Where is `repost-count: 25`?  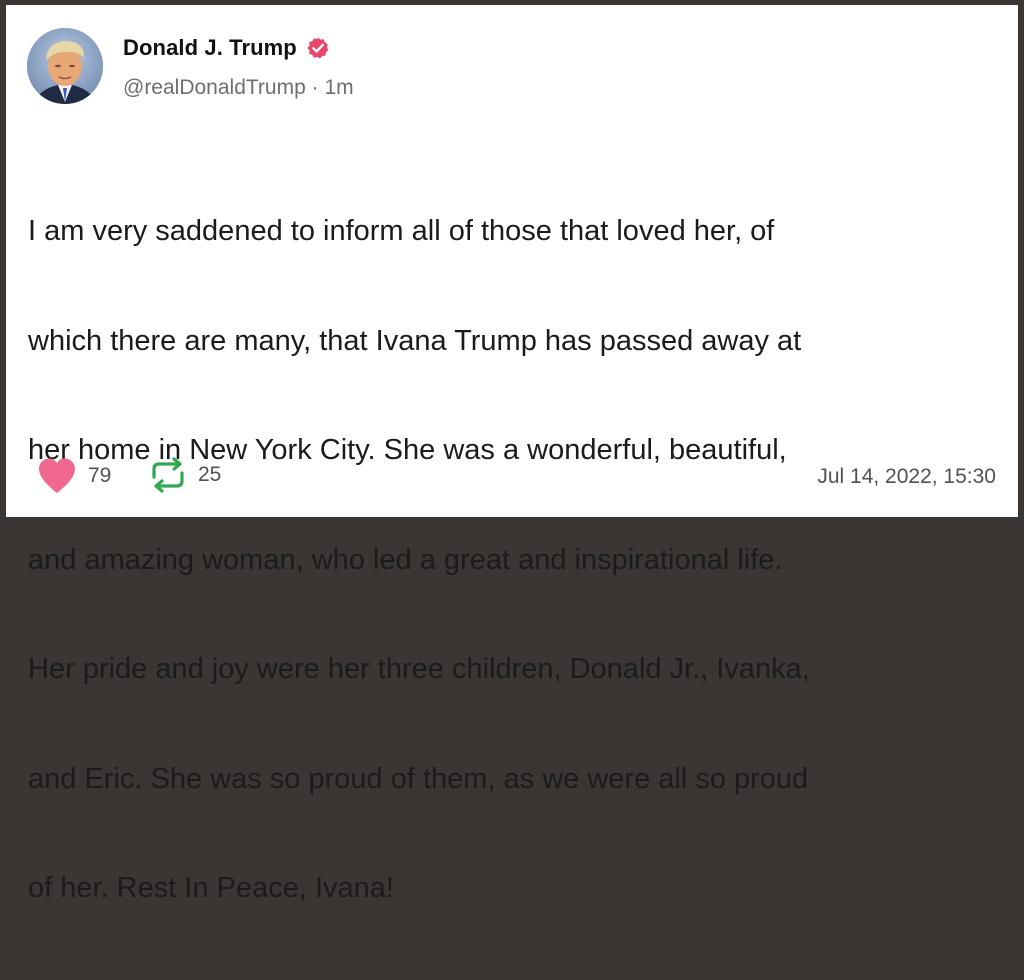 repost-count: 25 is located at coordinates (210, 474).